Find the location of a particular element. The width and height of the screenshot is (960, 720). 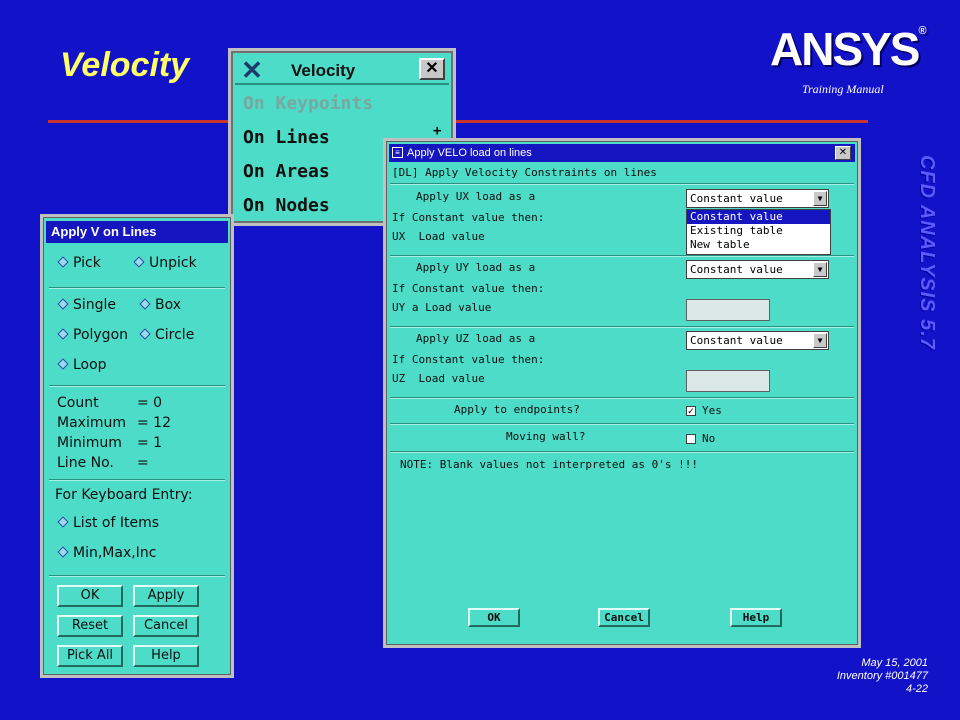

ux-selected-value: Constant value is located at coordinates (736, 198).